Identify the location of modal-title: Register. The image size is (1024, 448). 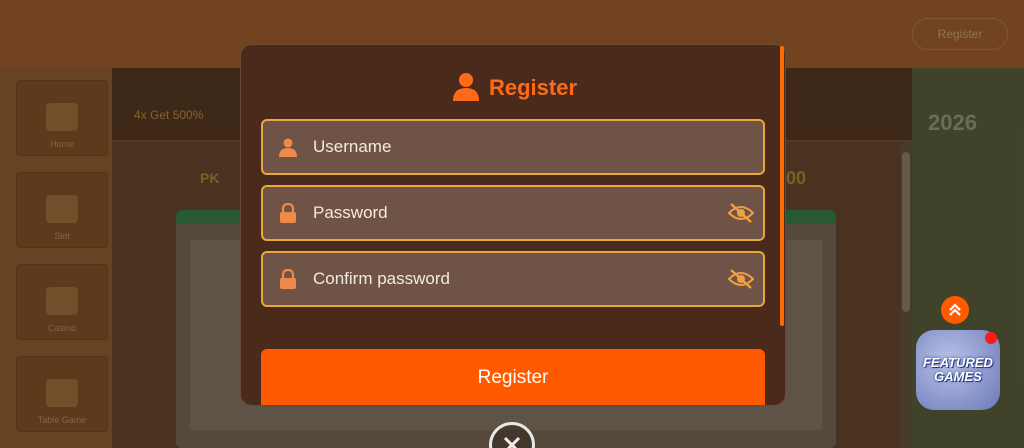
(533, 87).